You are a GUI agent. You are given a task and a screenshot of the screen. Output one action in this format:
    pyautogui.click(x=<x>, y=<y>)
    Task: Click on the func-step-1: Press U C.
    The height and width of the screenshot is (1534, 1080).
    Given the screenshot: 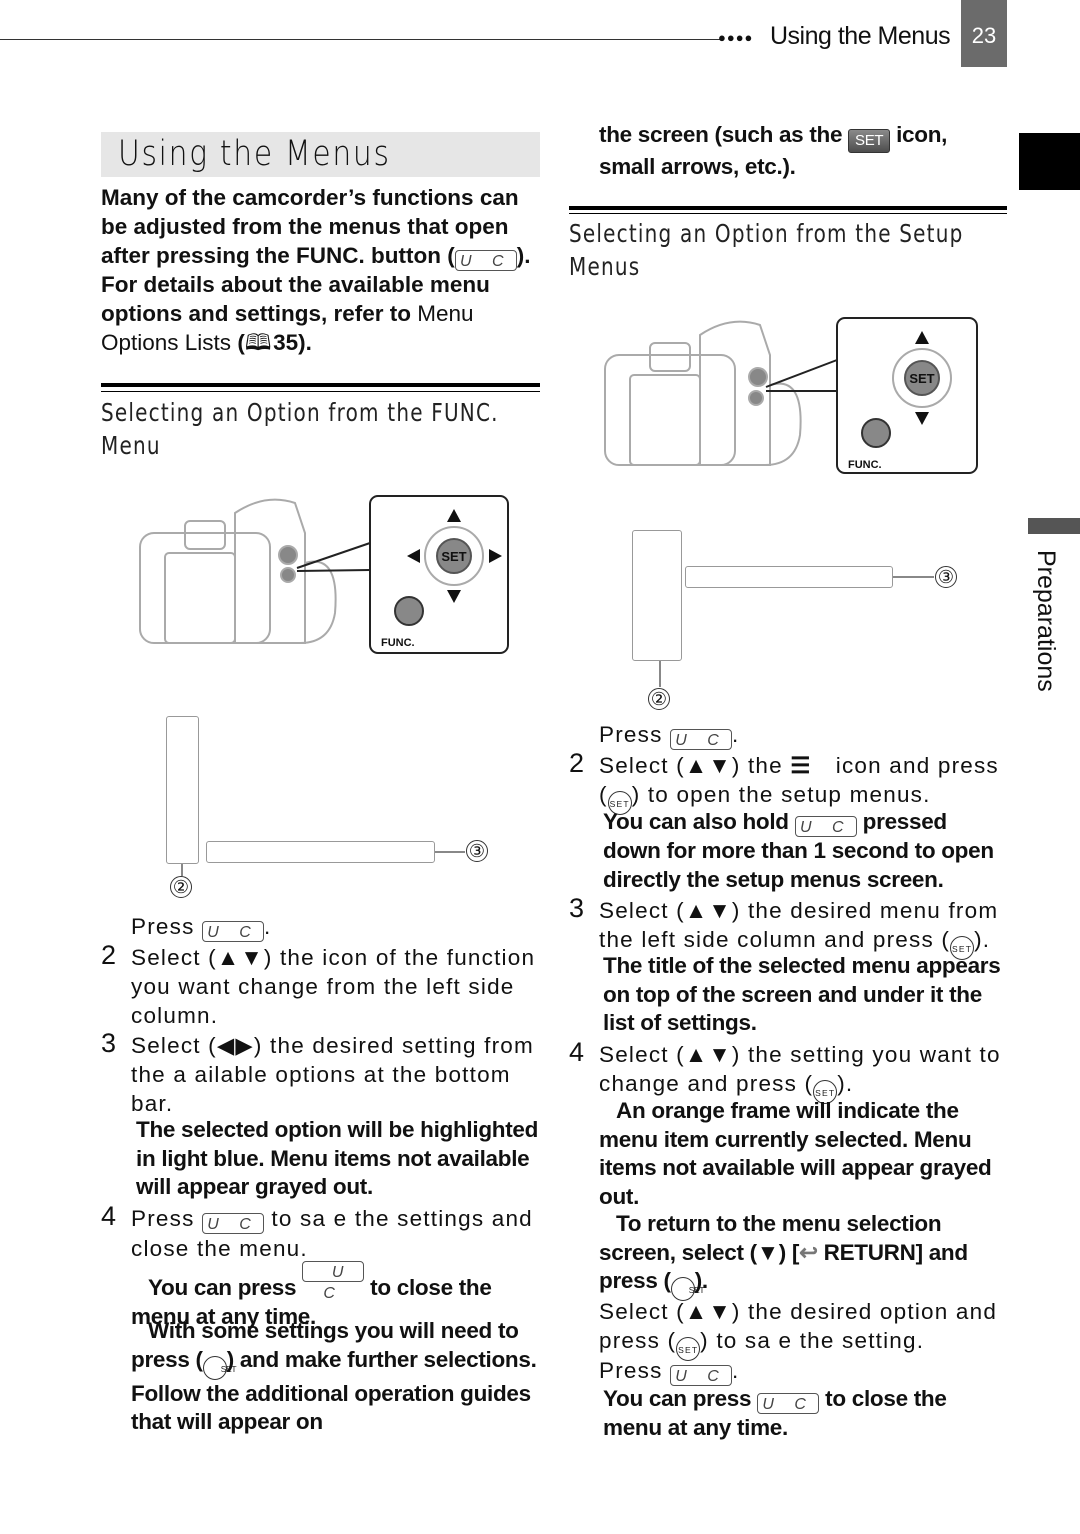 What is the action you would take?
    pyautogui.click(x=201, y=928)
    